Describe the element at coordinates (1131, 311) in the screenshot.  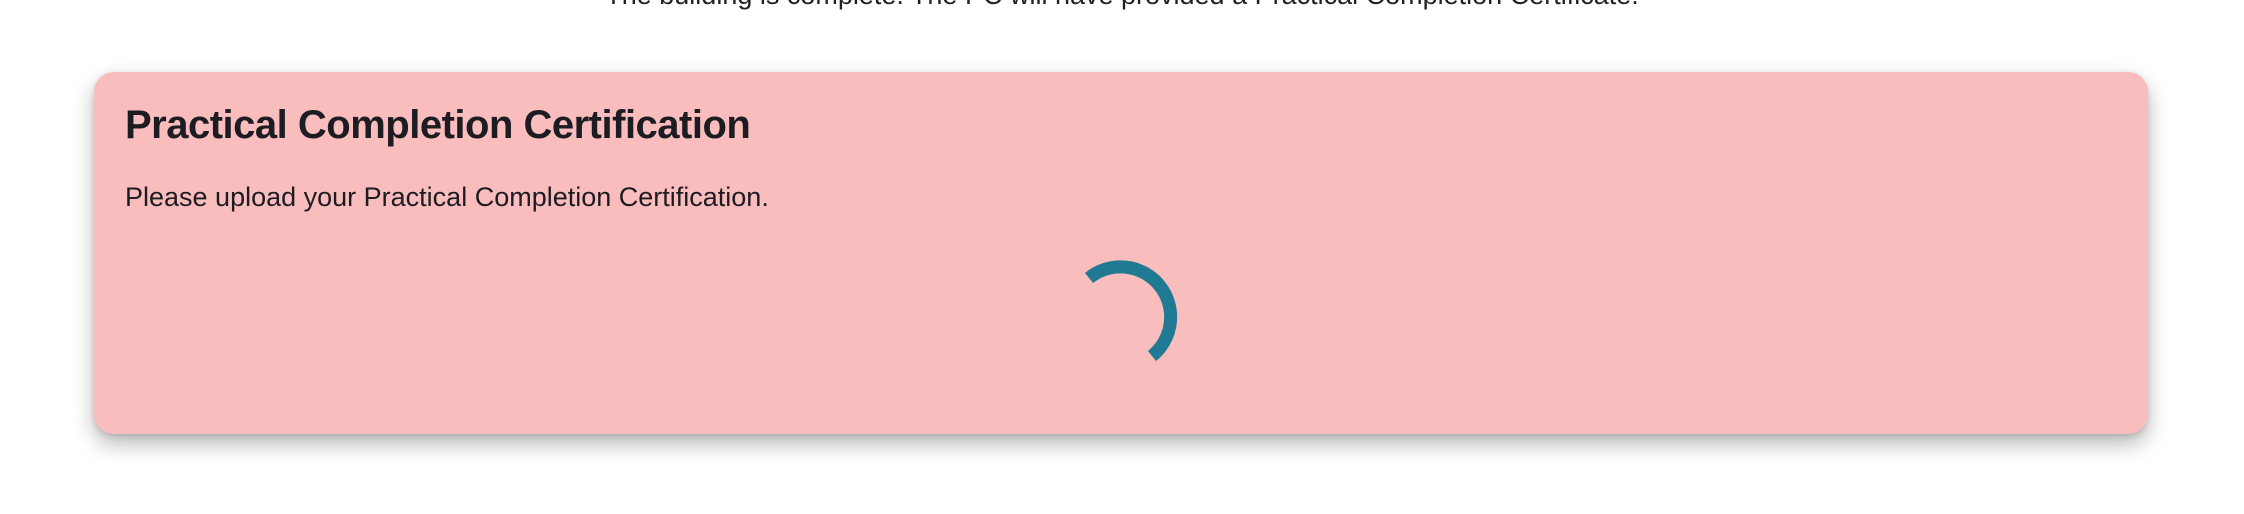
I see `loading-spinner-icon` at that location.